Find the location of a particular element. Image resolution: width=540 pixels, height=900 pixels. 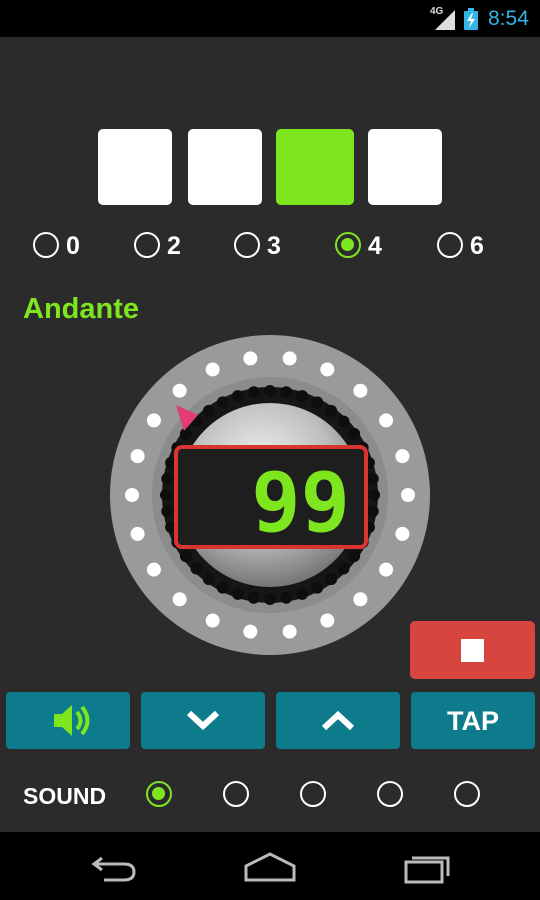

tap-label: TAP is located at coordinates (473, 721).